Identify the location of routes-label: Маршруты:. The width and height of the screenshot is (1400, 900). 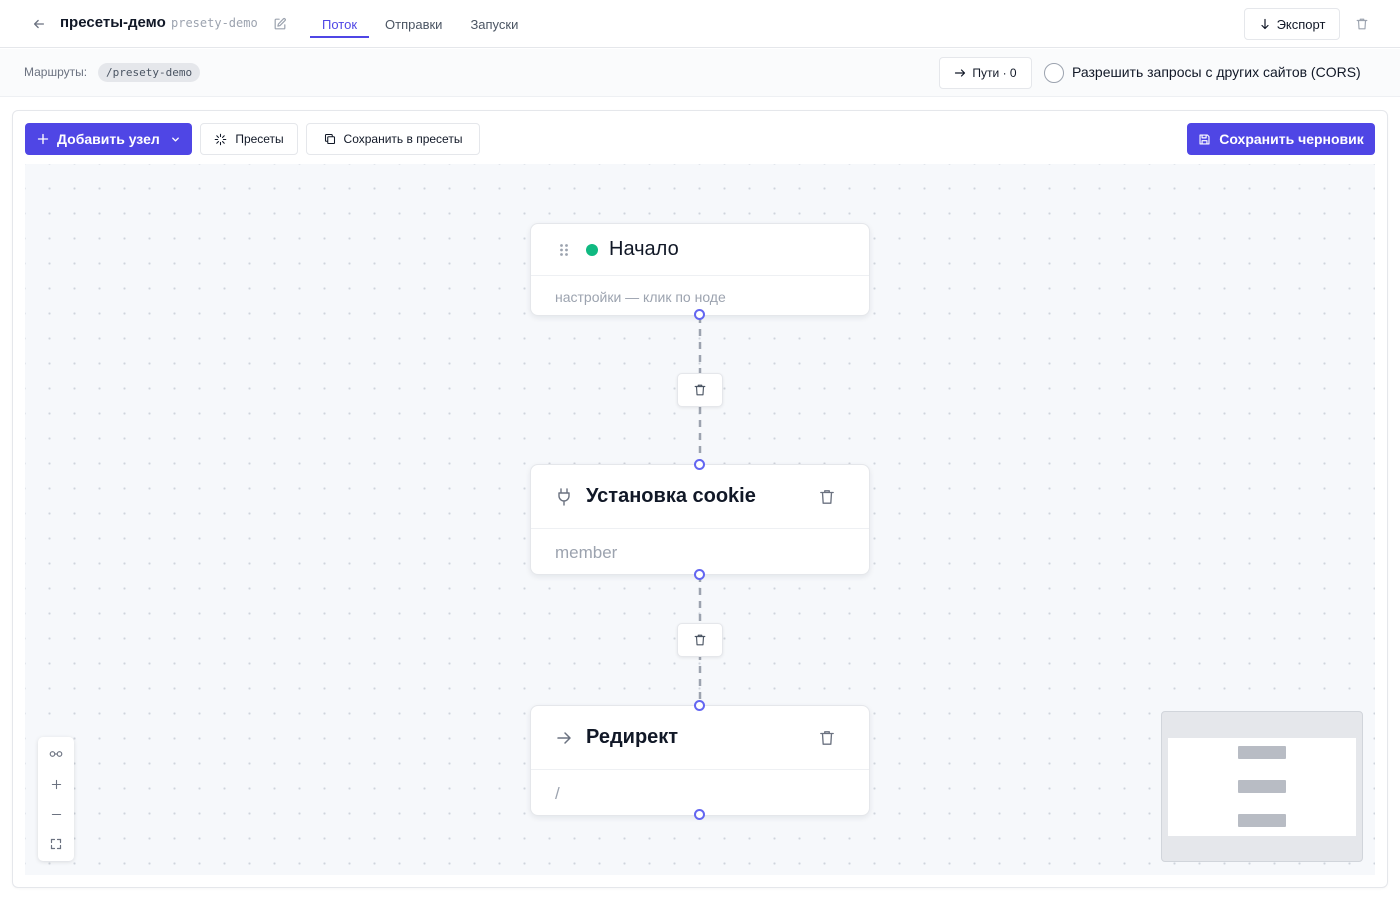
(56, 72).